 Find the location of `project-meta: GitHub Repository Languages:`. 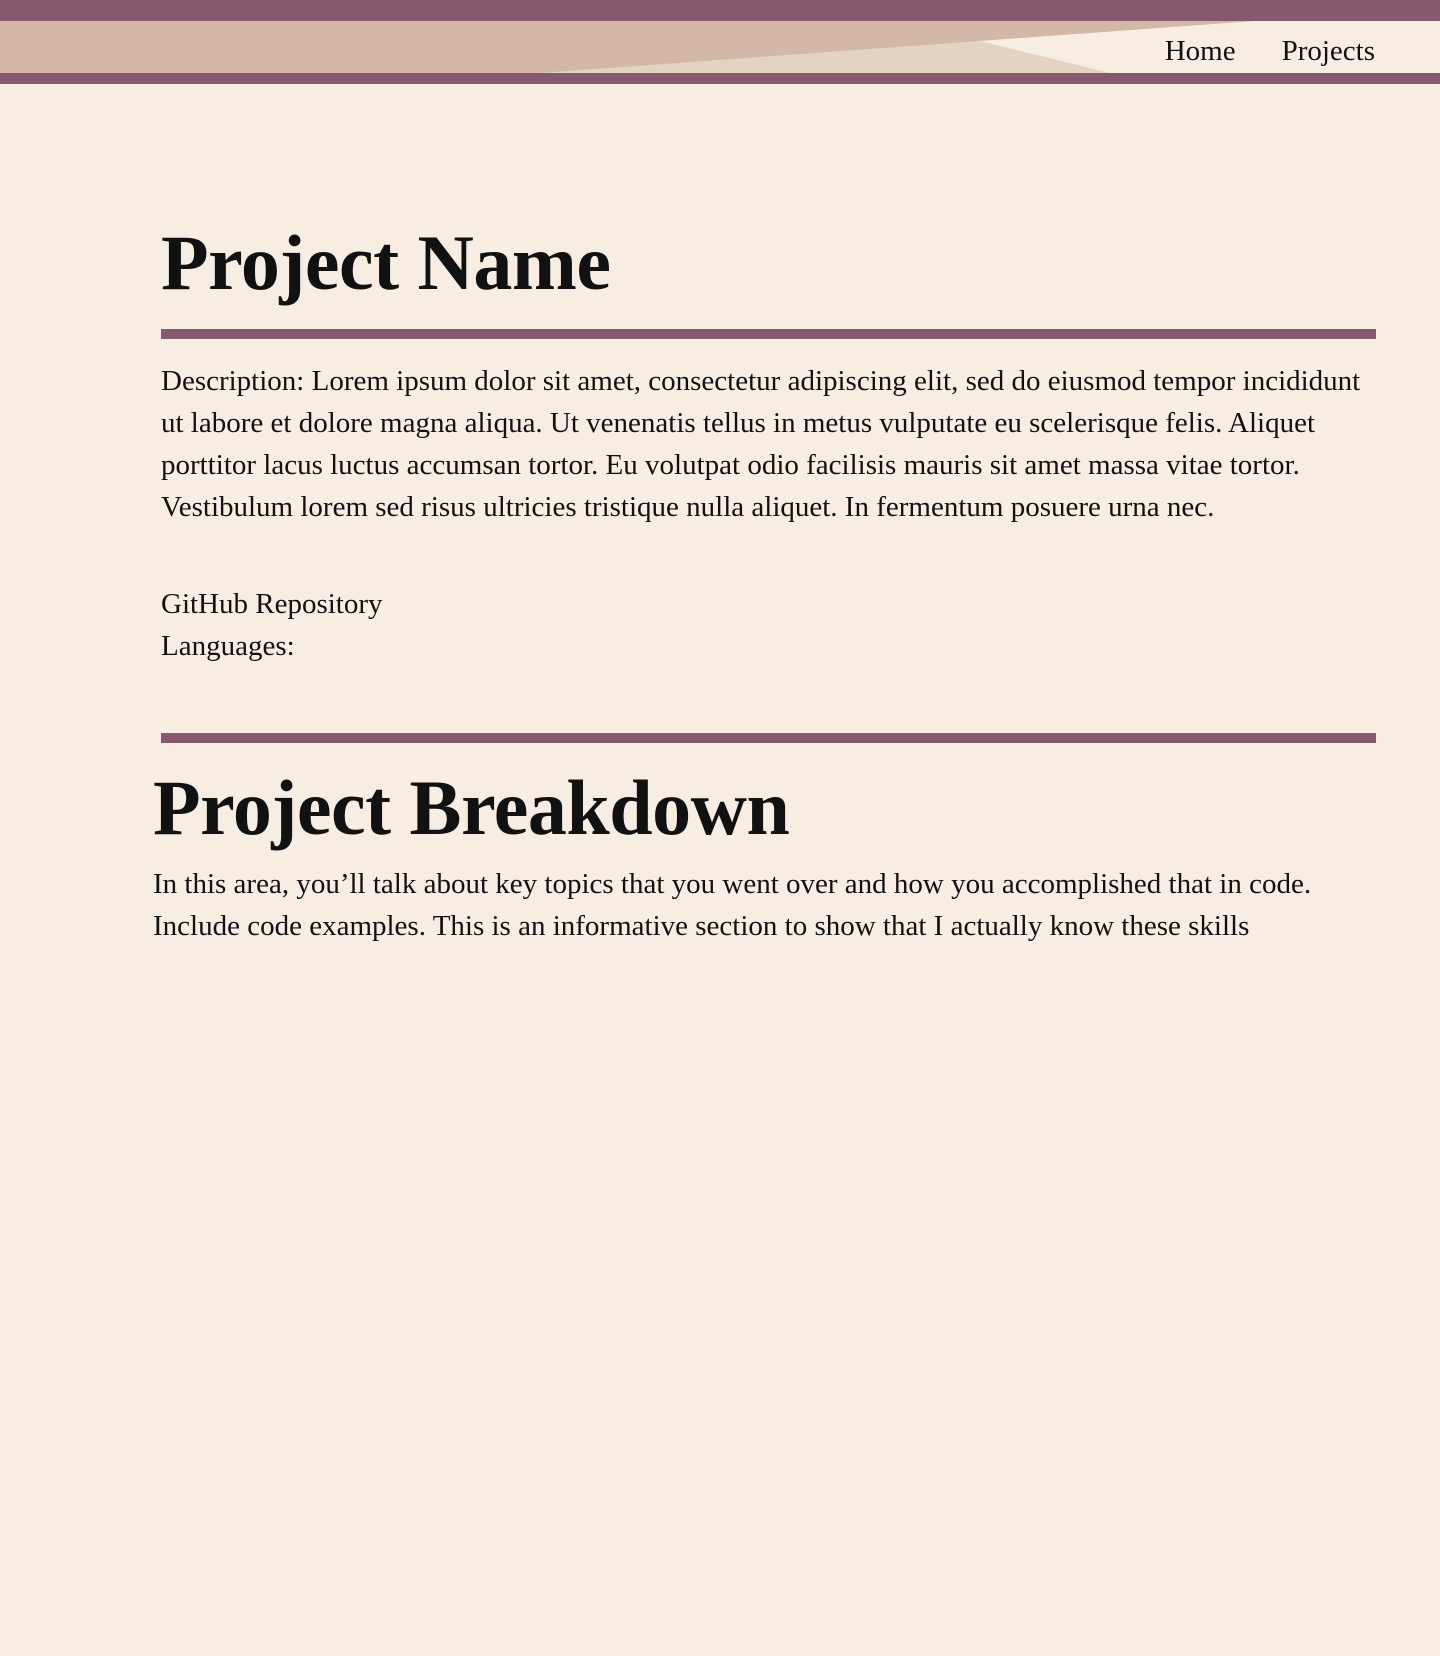

project-meta: GitHub Repository Languages: is located at coordinates (272, 625).